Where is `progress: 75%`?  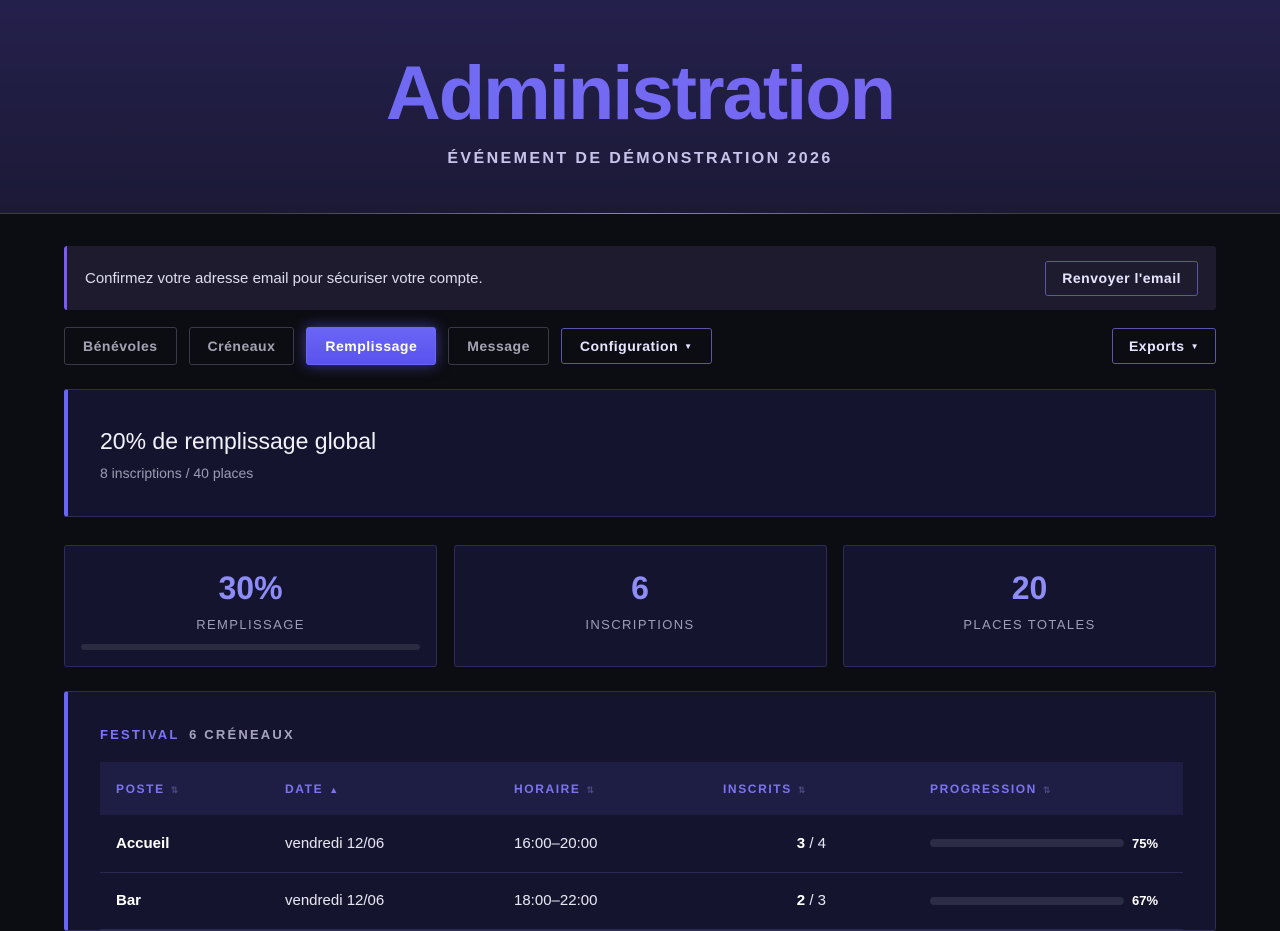
progress: 75% is located at coordinates (1056, 843).